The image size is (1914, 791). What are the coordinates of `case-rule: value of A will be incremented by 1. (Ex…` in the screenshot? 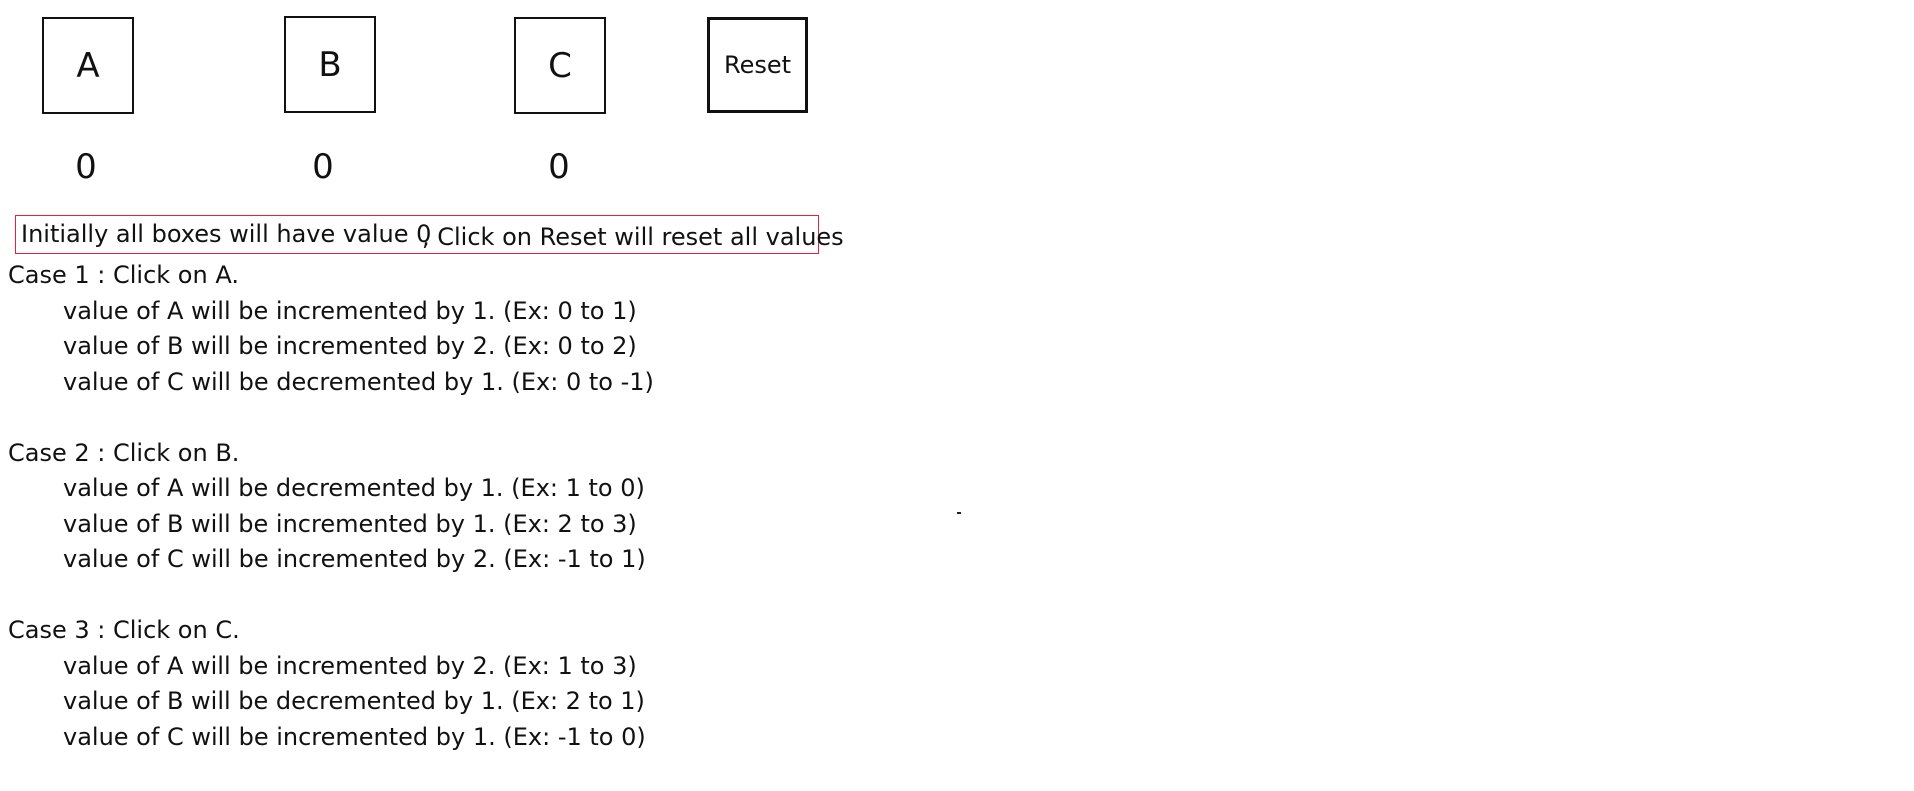 It's located at (350, 310).